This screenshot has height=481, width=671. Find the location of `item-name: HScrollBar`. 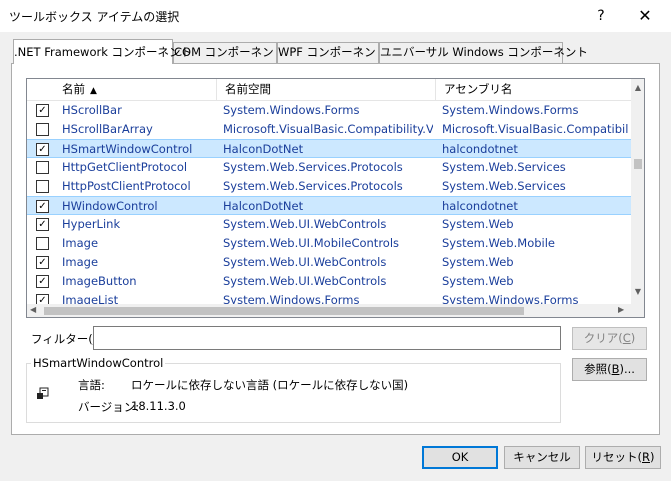

item-name: HScrollBar is located at coordinates (92, 110).